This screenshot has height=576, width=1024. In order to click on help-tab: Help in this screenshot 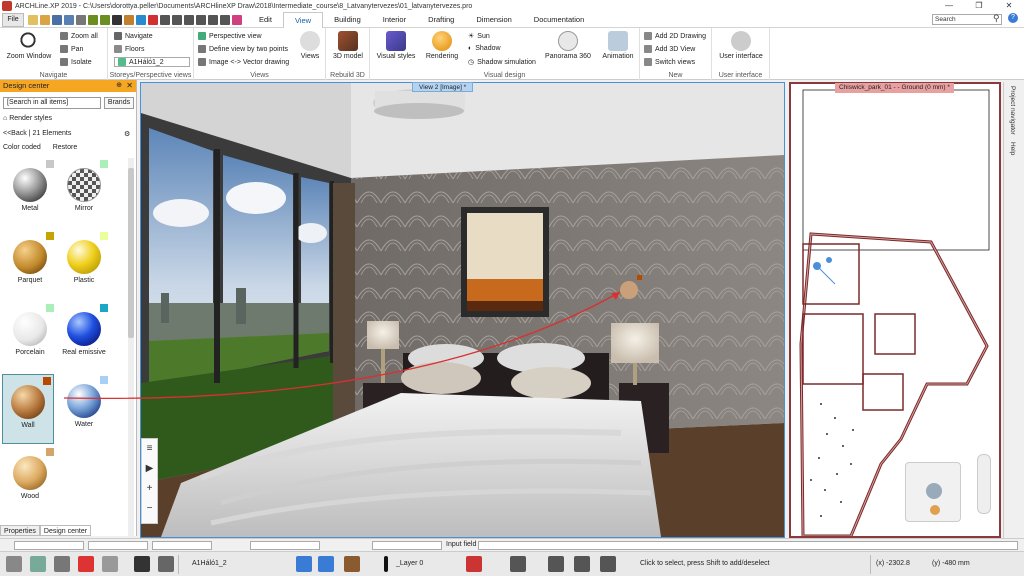, I will do `click(1012, 148)`.